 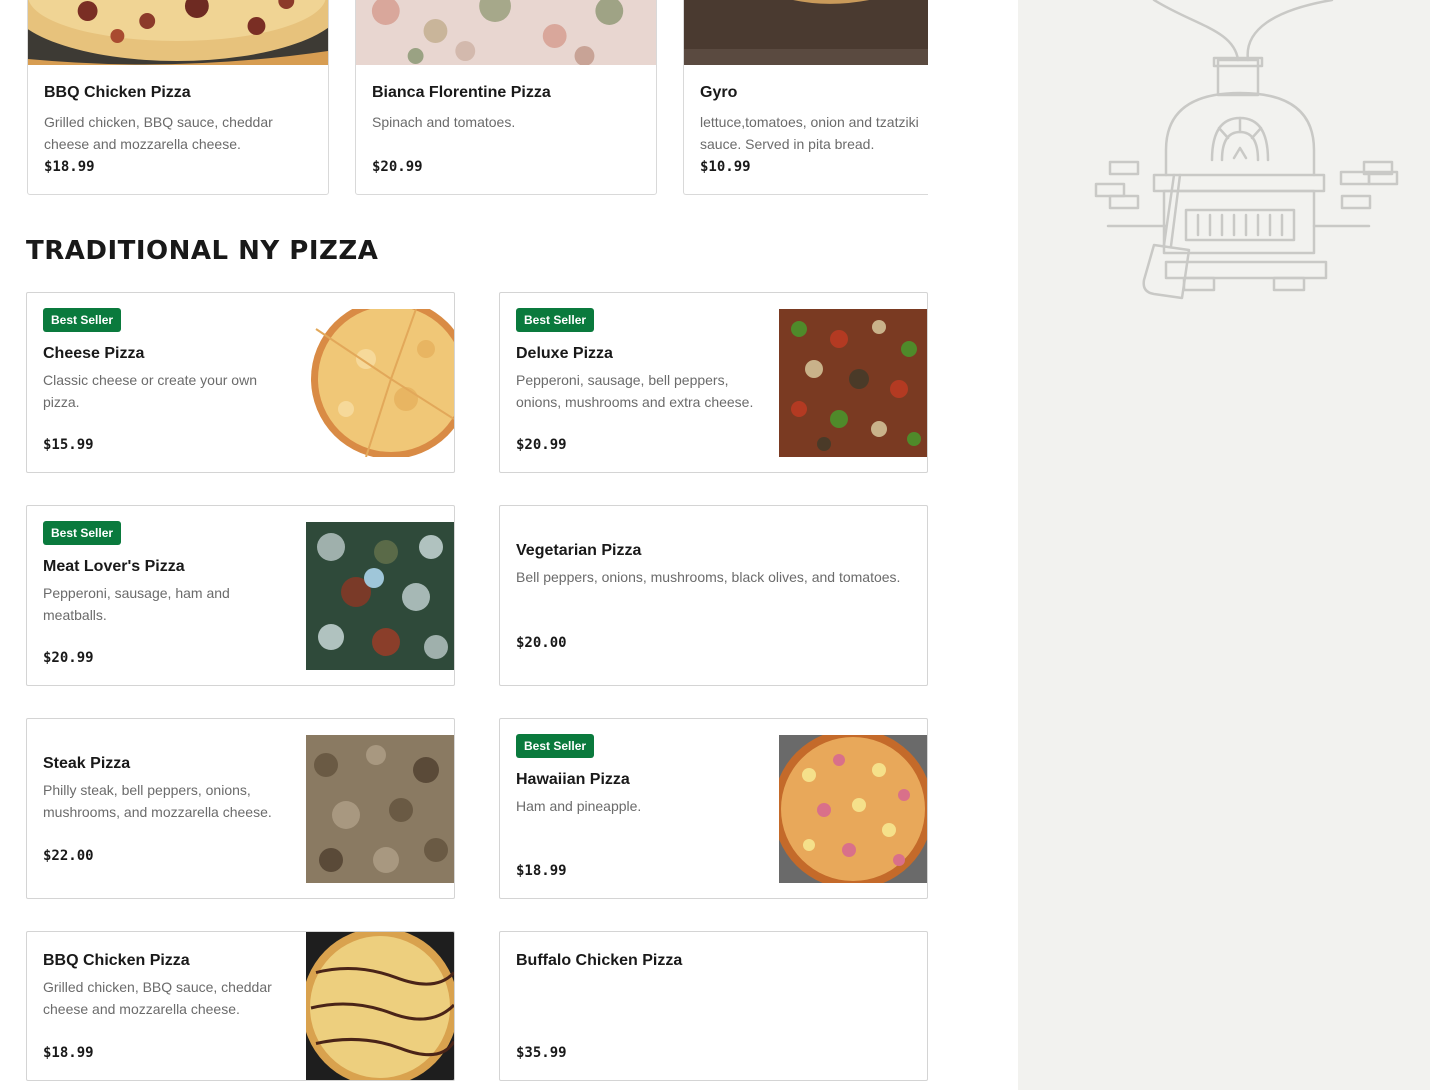 What do you see at coordinates (713, 1006) in the screenshot?
I see `menu-item-card: Buffalo Chicken Pizza $35.99` at bounding box center [713, 1006].